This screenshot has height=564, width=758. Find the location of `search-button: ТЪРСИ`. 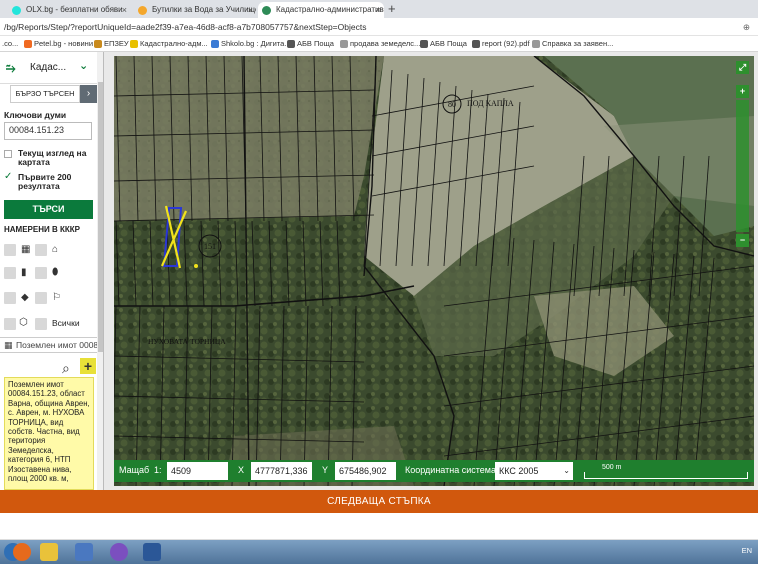

search-button: ТЪРСИ is located at coordinates (48, 209).